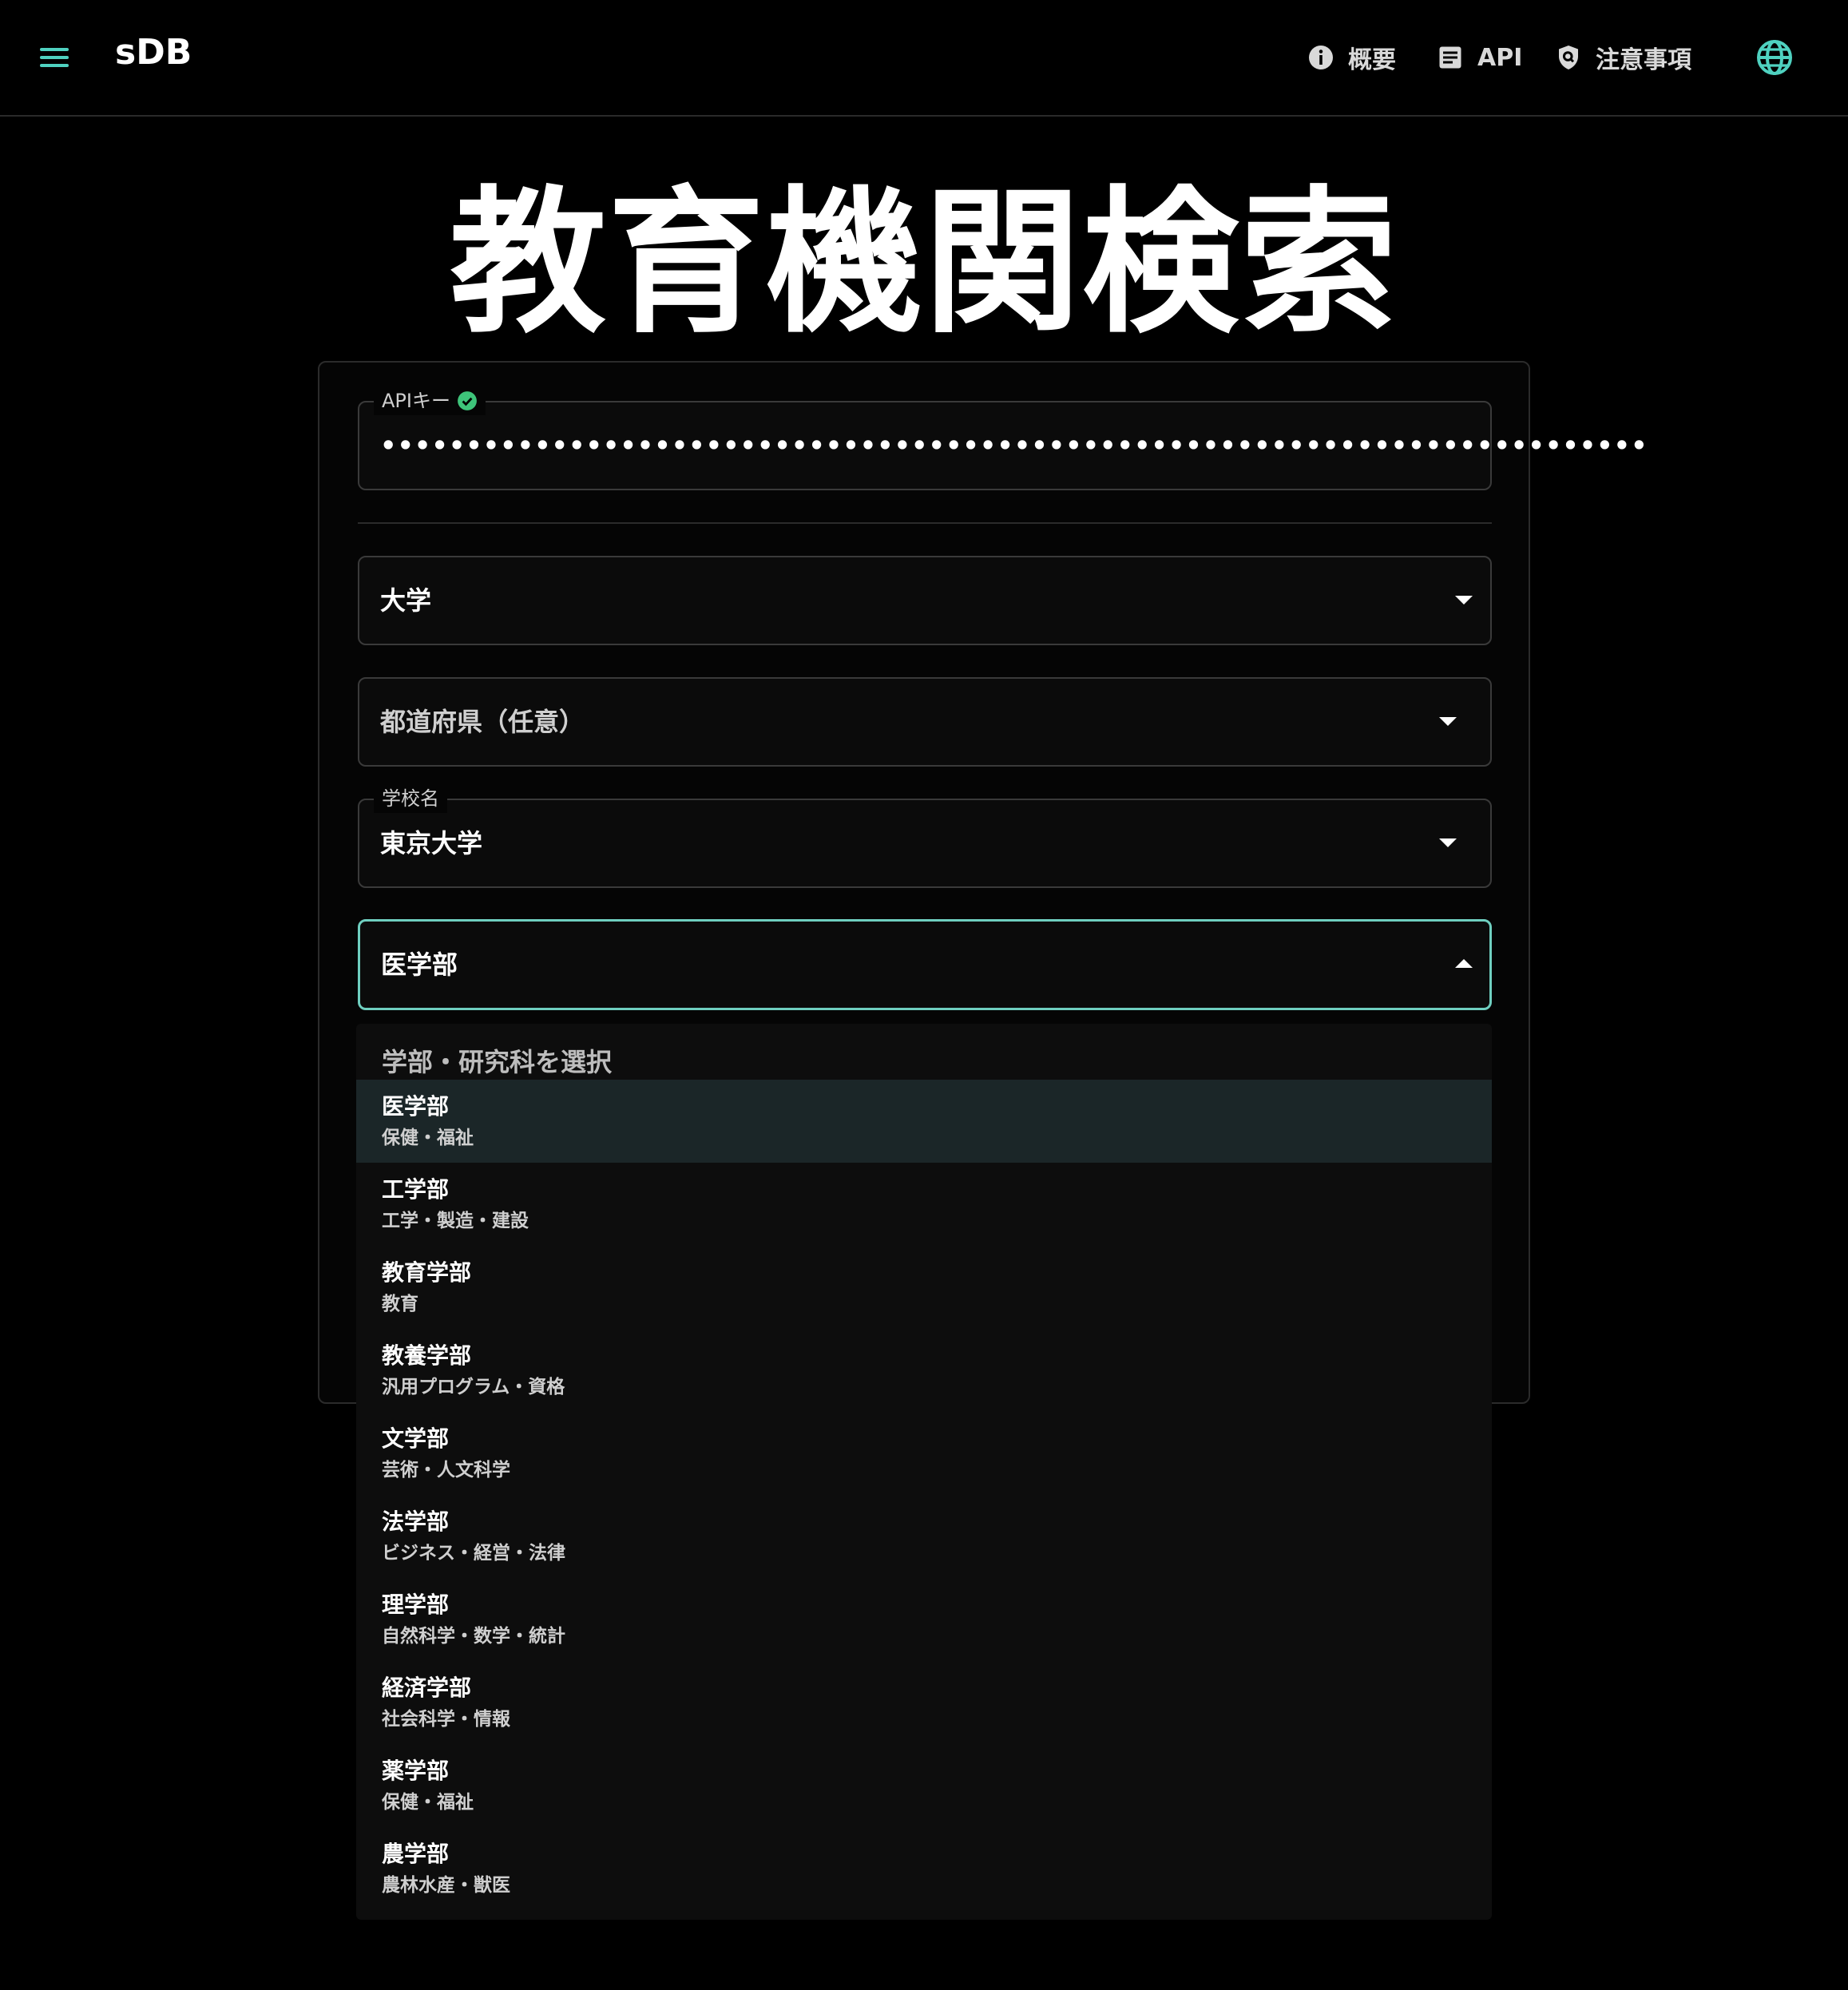 The image size is (1848, 1990). Describe the element at coordinates (1450, 57) in the screenshot. I see `document-icon` at that location.